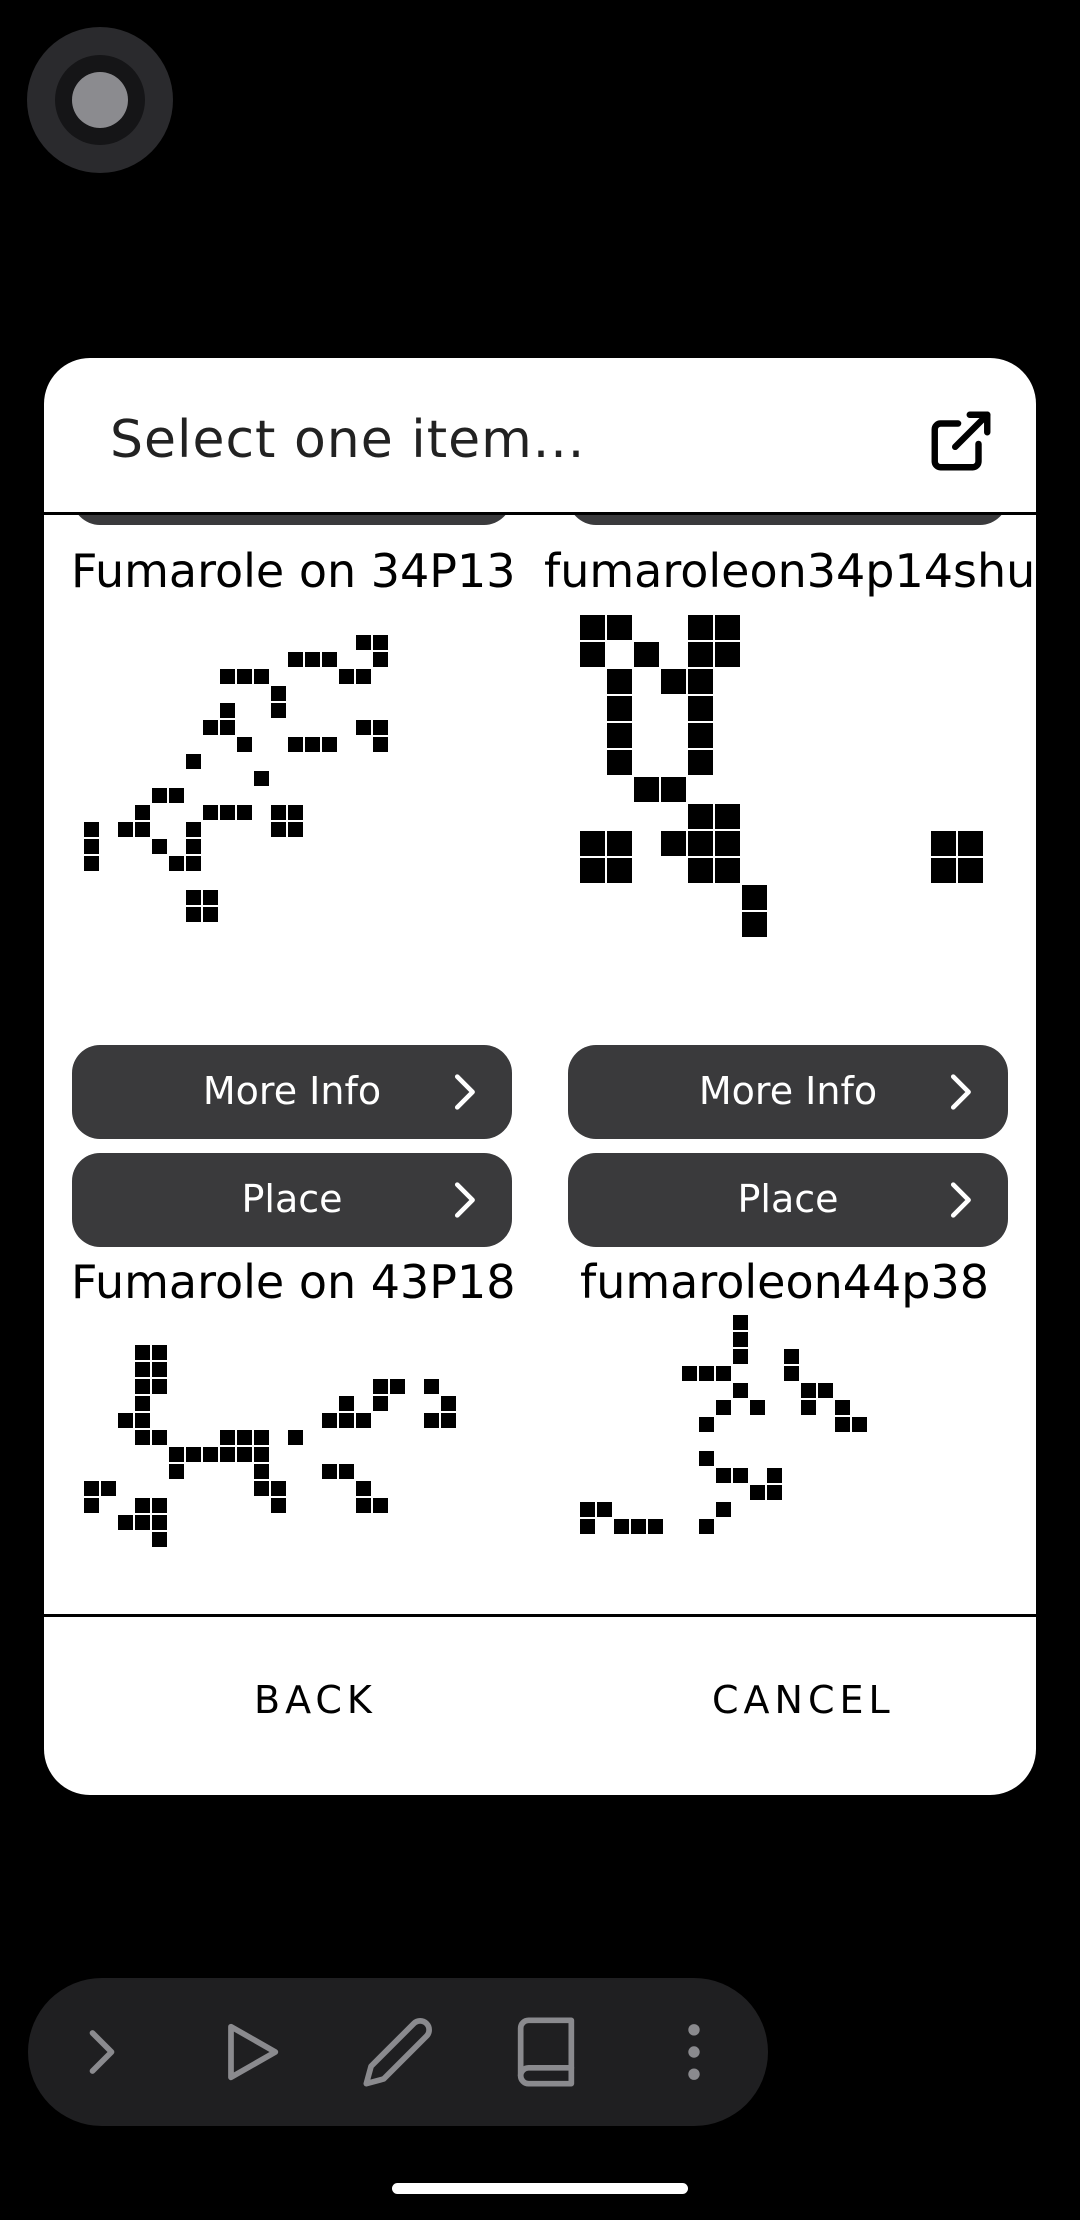 The image size is (1080, 2220). What do you see at coordinates (398, 2052) in the screenshot?
I see `pencil-icon` at bounding box center [398, 2052].